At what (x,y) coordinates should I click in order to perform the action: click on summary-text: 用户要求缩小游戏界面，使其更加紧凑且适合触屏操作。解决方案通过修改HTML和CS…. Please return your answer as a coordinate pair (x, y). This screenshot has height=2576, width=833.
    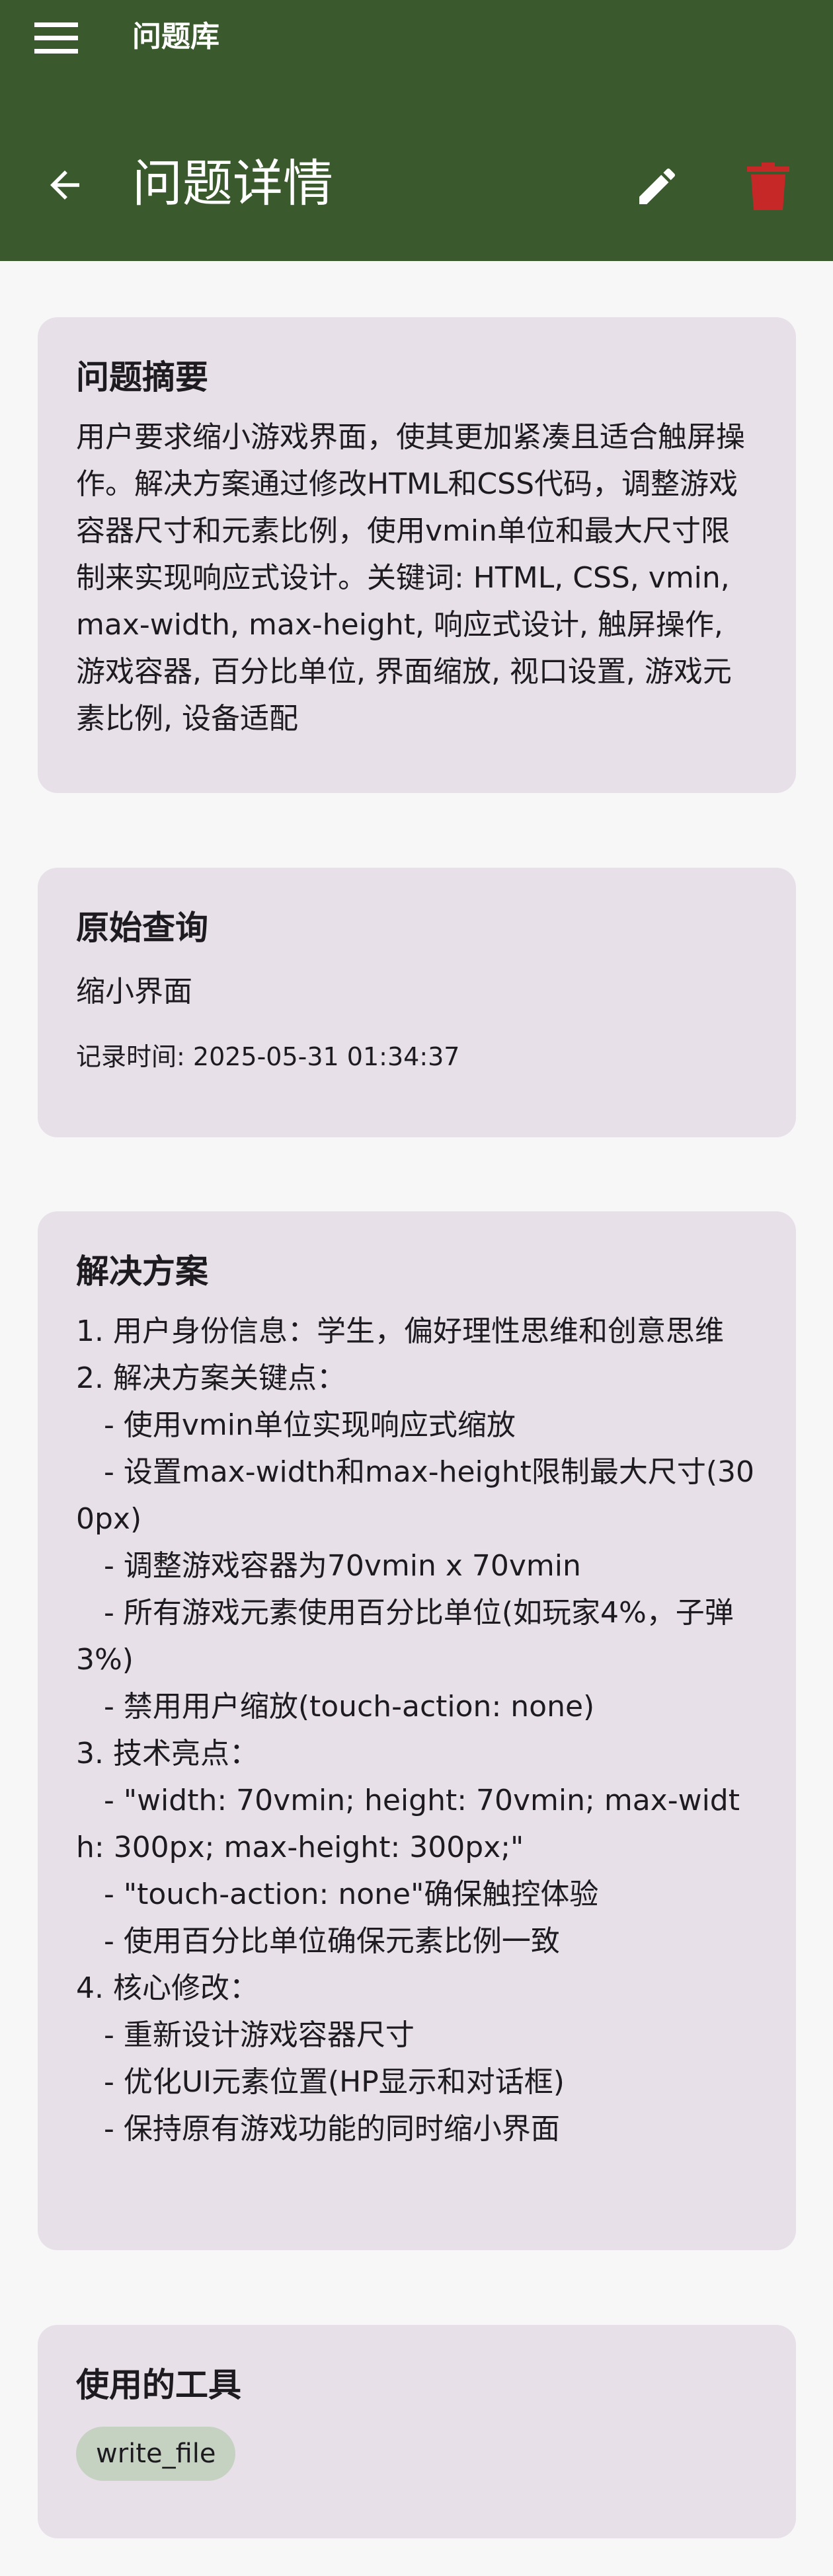
    Looking at the image, I should click on (410, 578).